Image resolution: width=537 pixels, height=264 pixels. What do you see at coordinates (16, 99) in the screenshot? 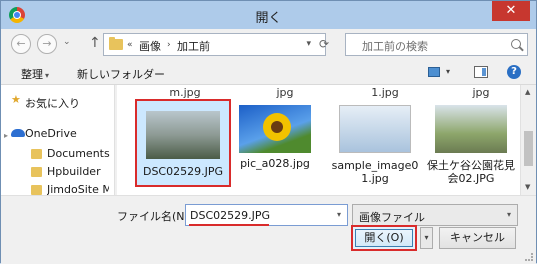
I see `star-icon: ★` at bounding box center [16, 99].